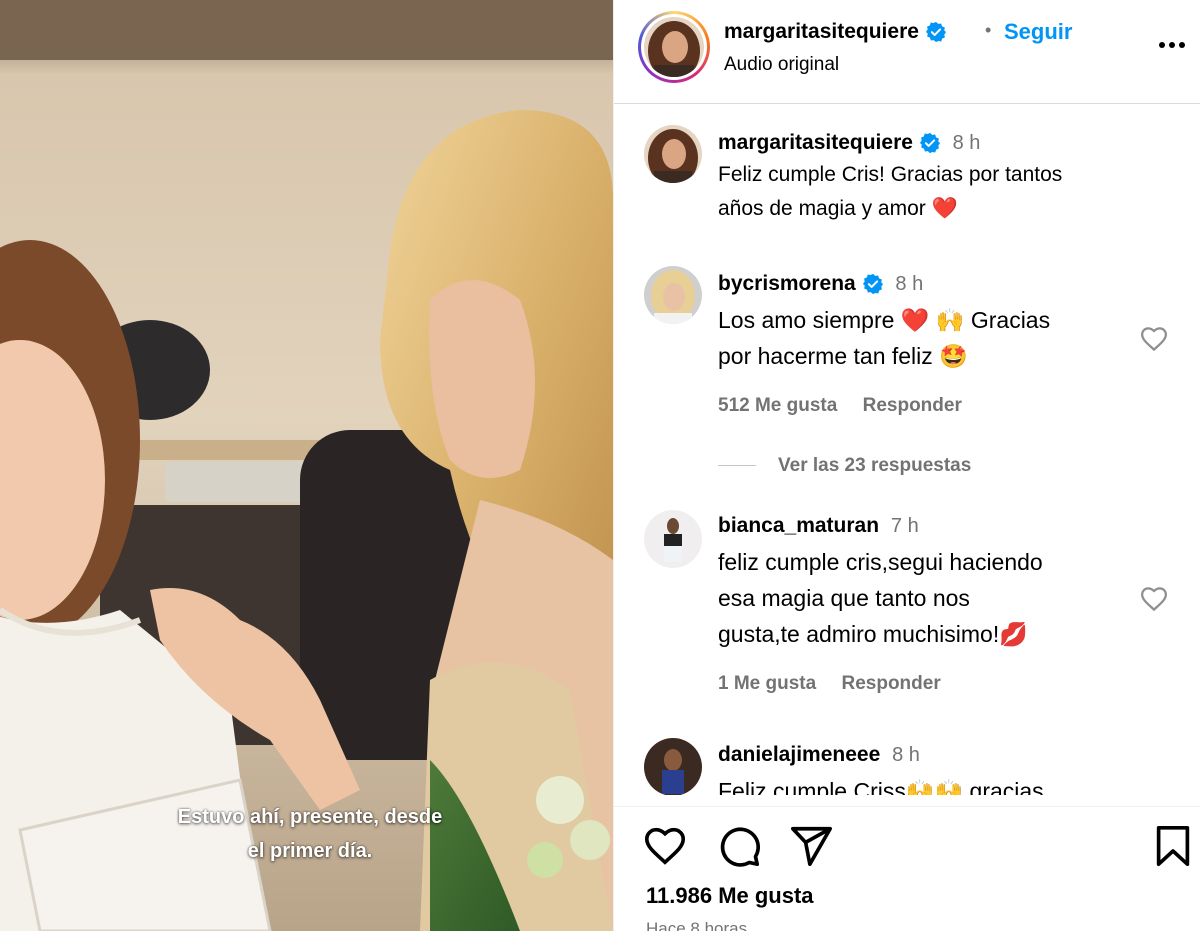  What do you see at coordinates (310, 851) in the screenshot?
I see `subtitle-line-2: el primer día.` at bounding box center [310, 851].